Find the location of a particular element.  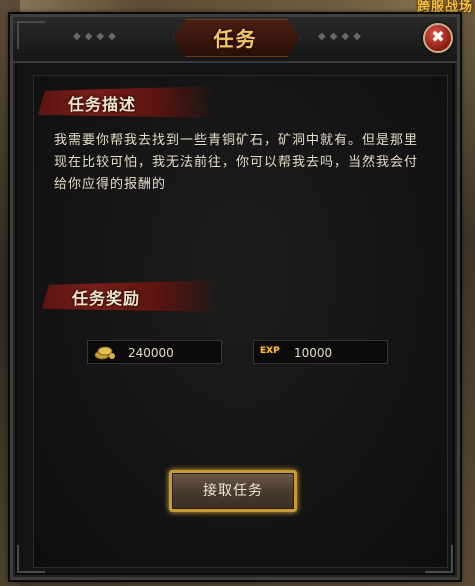

gold-coins-icon is located at coordinates (104, 353).